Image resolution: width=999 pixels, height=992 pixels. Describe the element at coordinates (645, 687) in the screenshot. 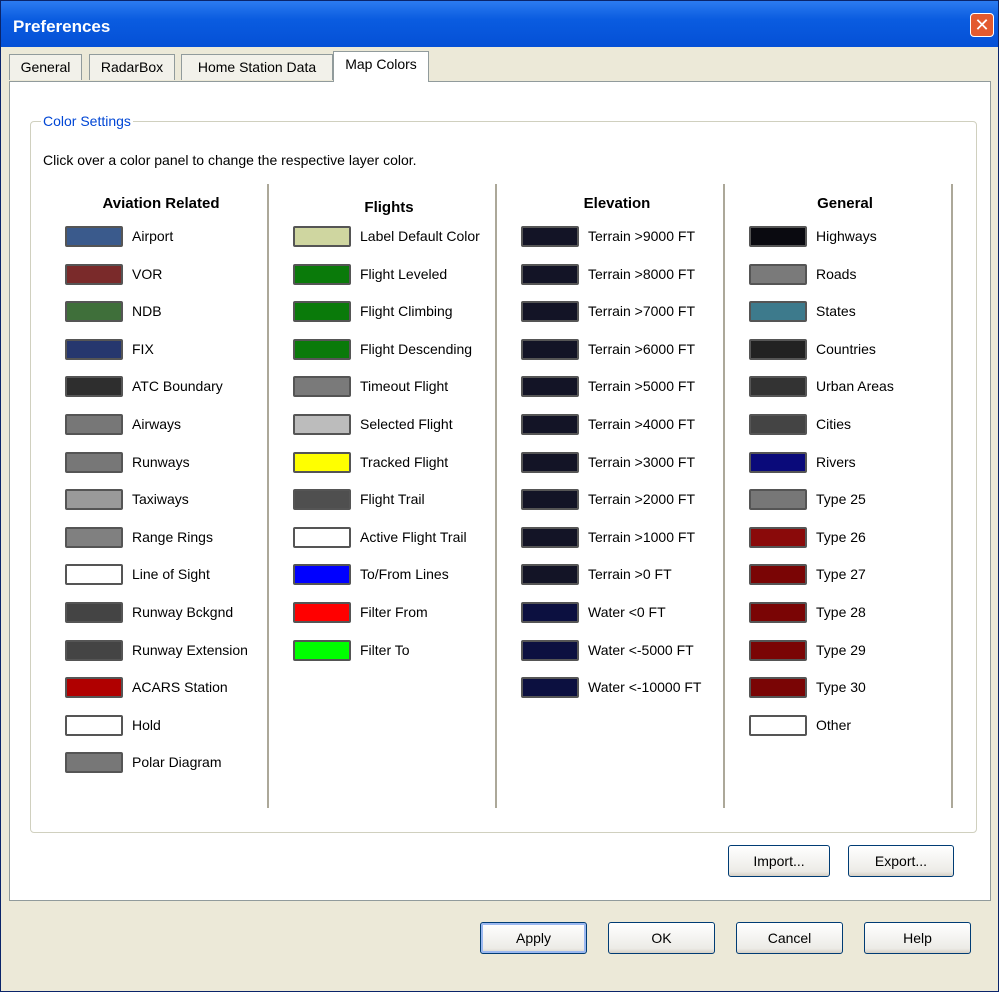

I see `color-label: Water <-10000 FT` at that location.